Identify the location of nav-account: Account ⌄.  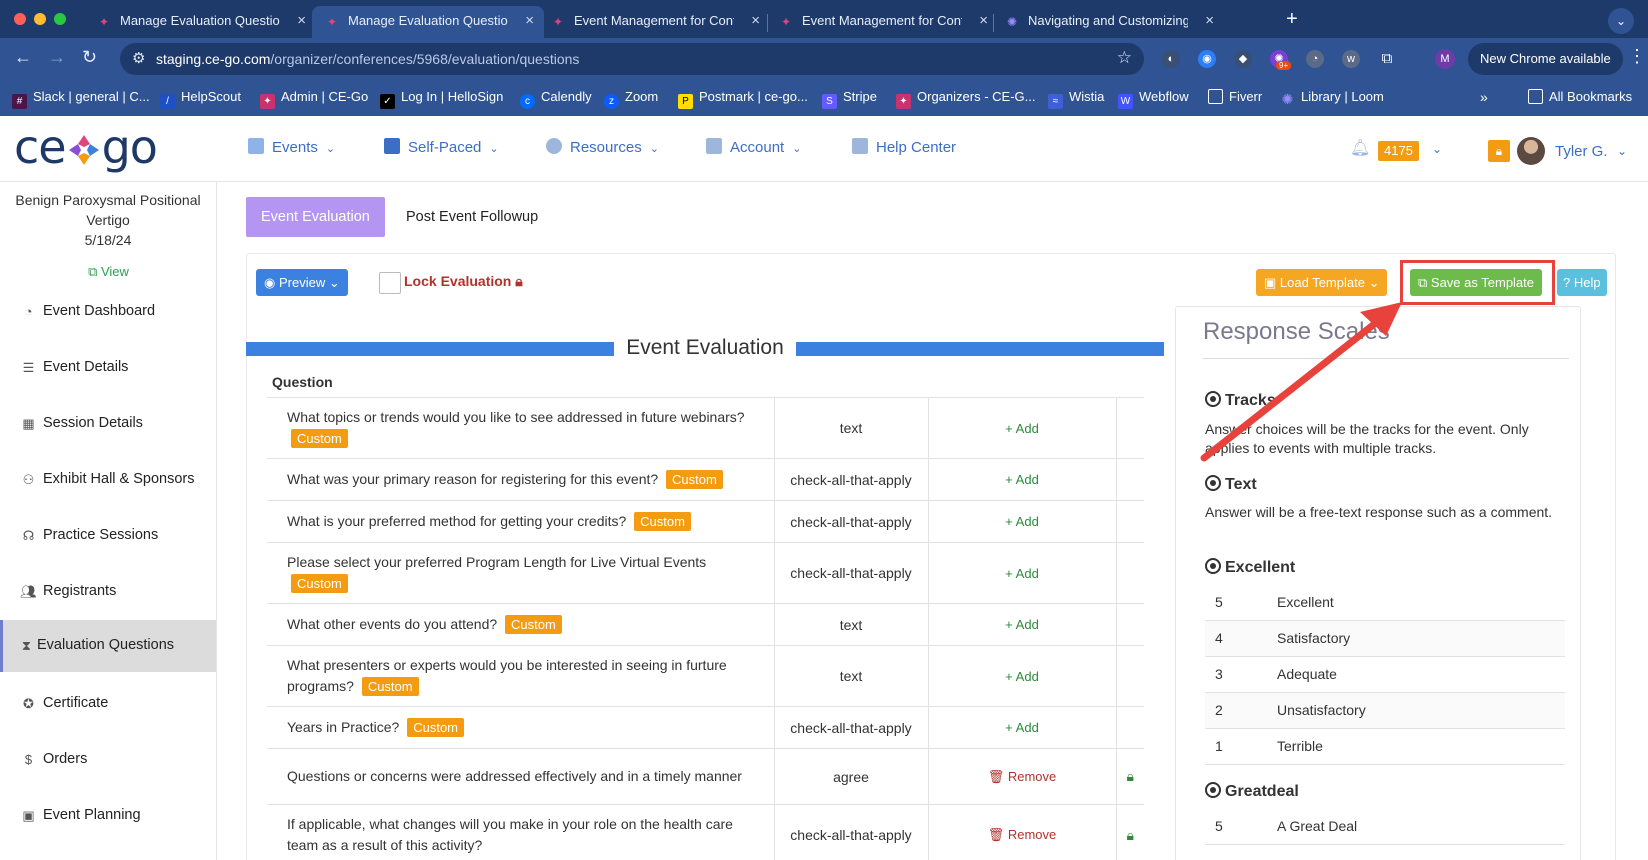
(753, 147).